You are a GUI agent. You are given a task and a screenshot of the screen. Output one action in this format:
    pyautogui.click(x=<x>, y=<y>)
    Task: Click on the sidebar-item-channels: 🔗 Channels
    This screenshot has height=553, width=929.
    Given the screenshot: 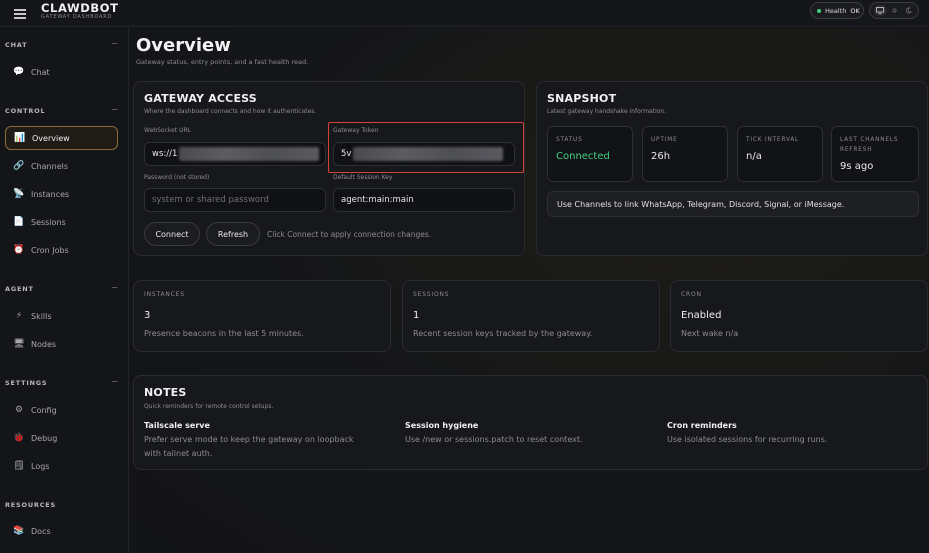 What is the action you would take?
    pyautogui.click(x=61, y=166)
    